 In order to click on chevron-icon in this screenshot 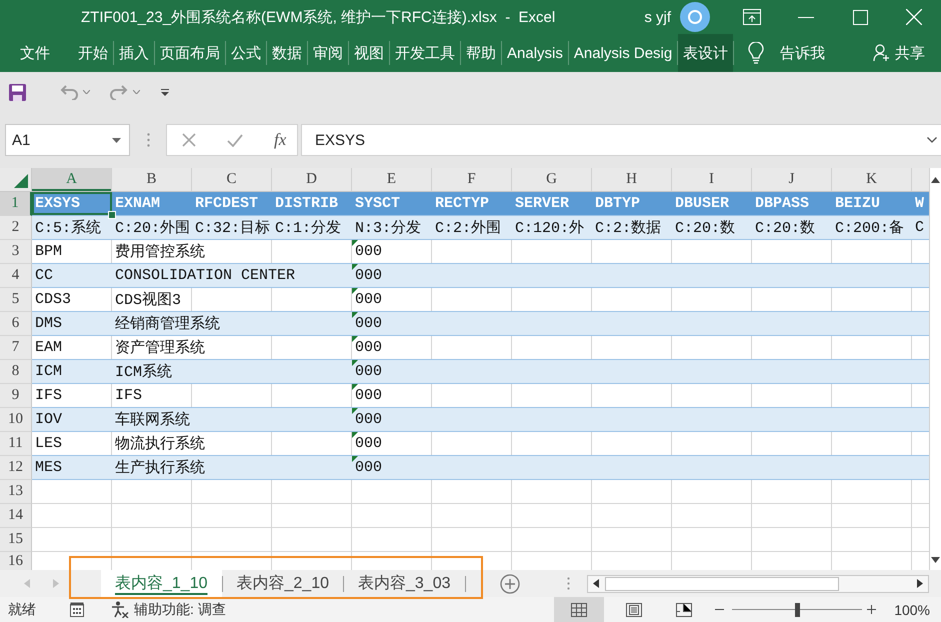, I will do `click(932, 140)`.